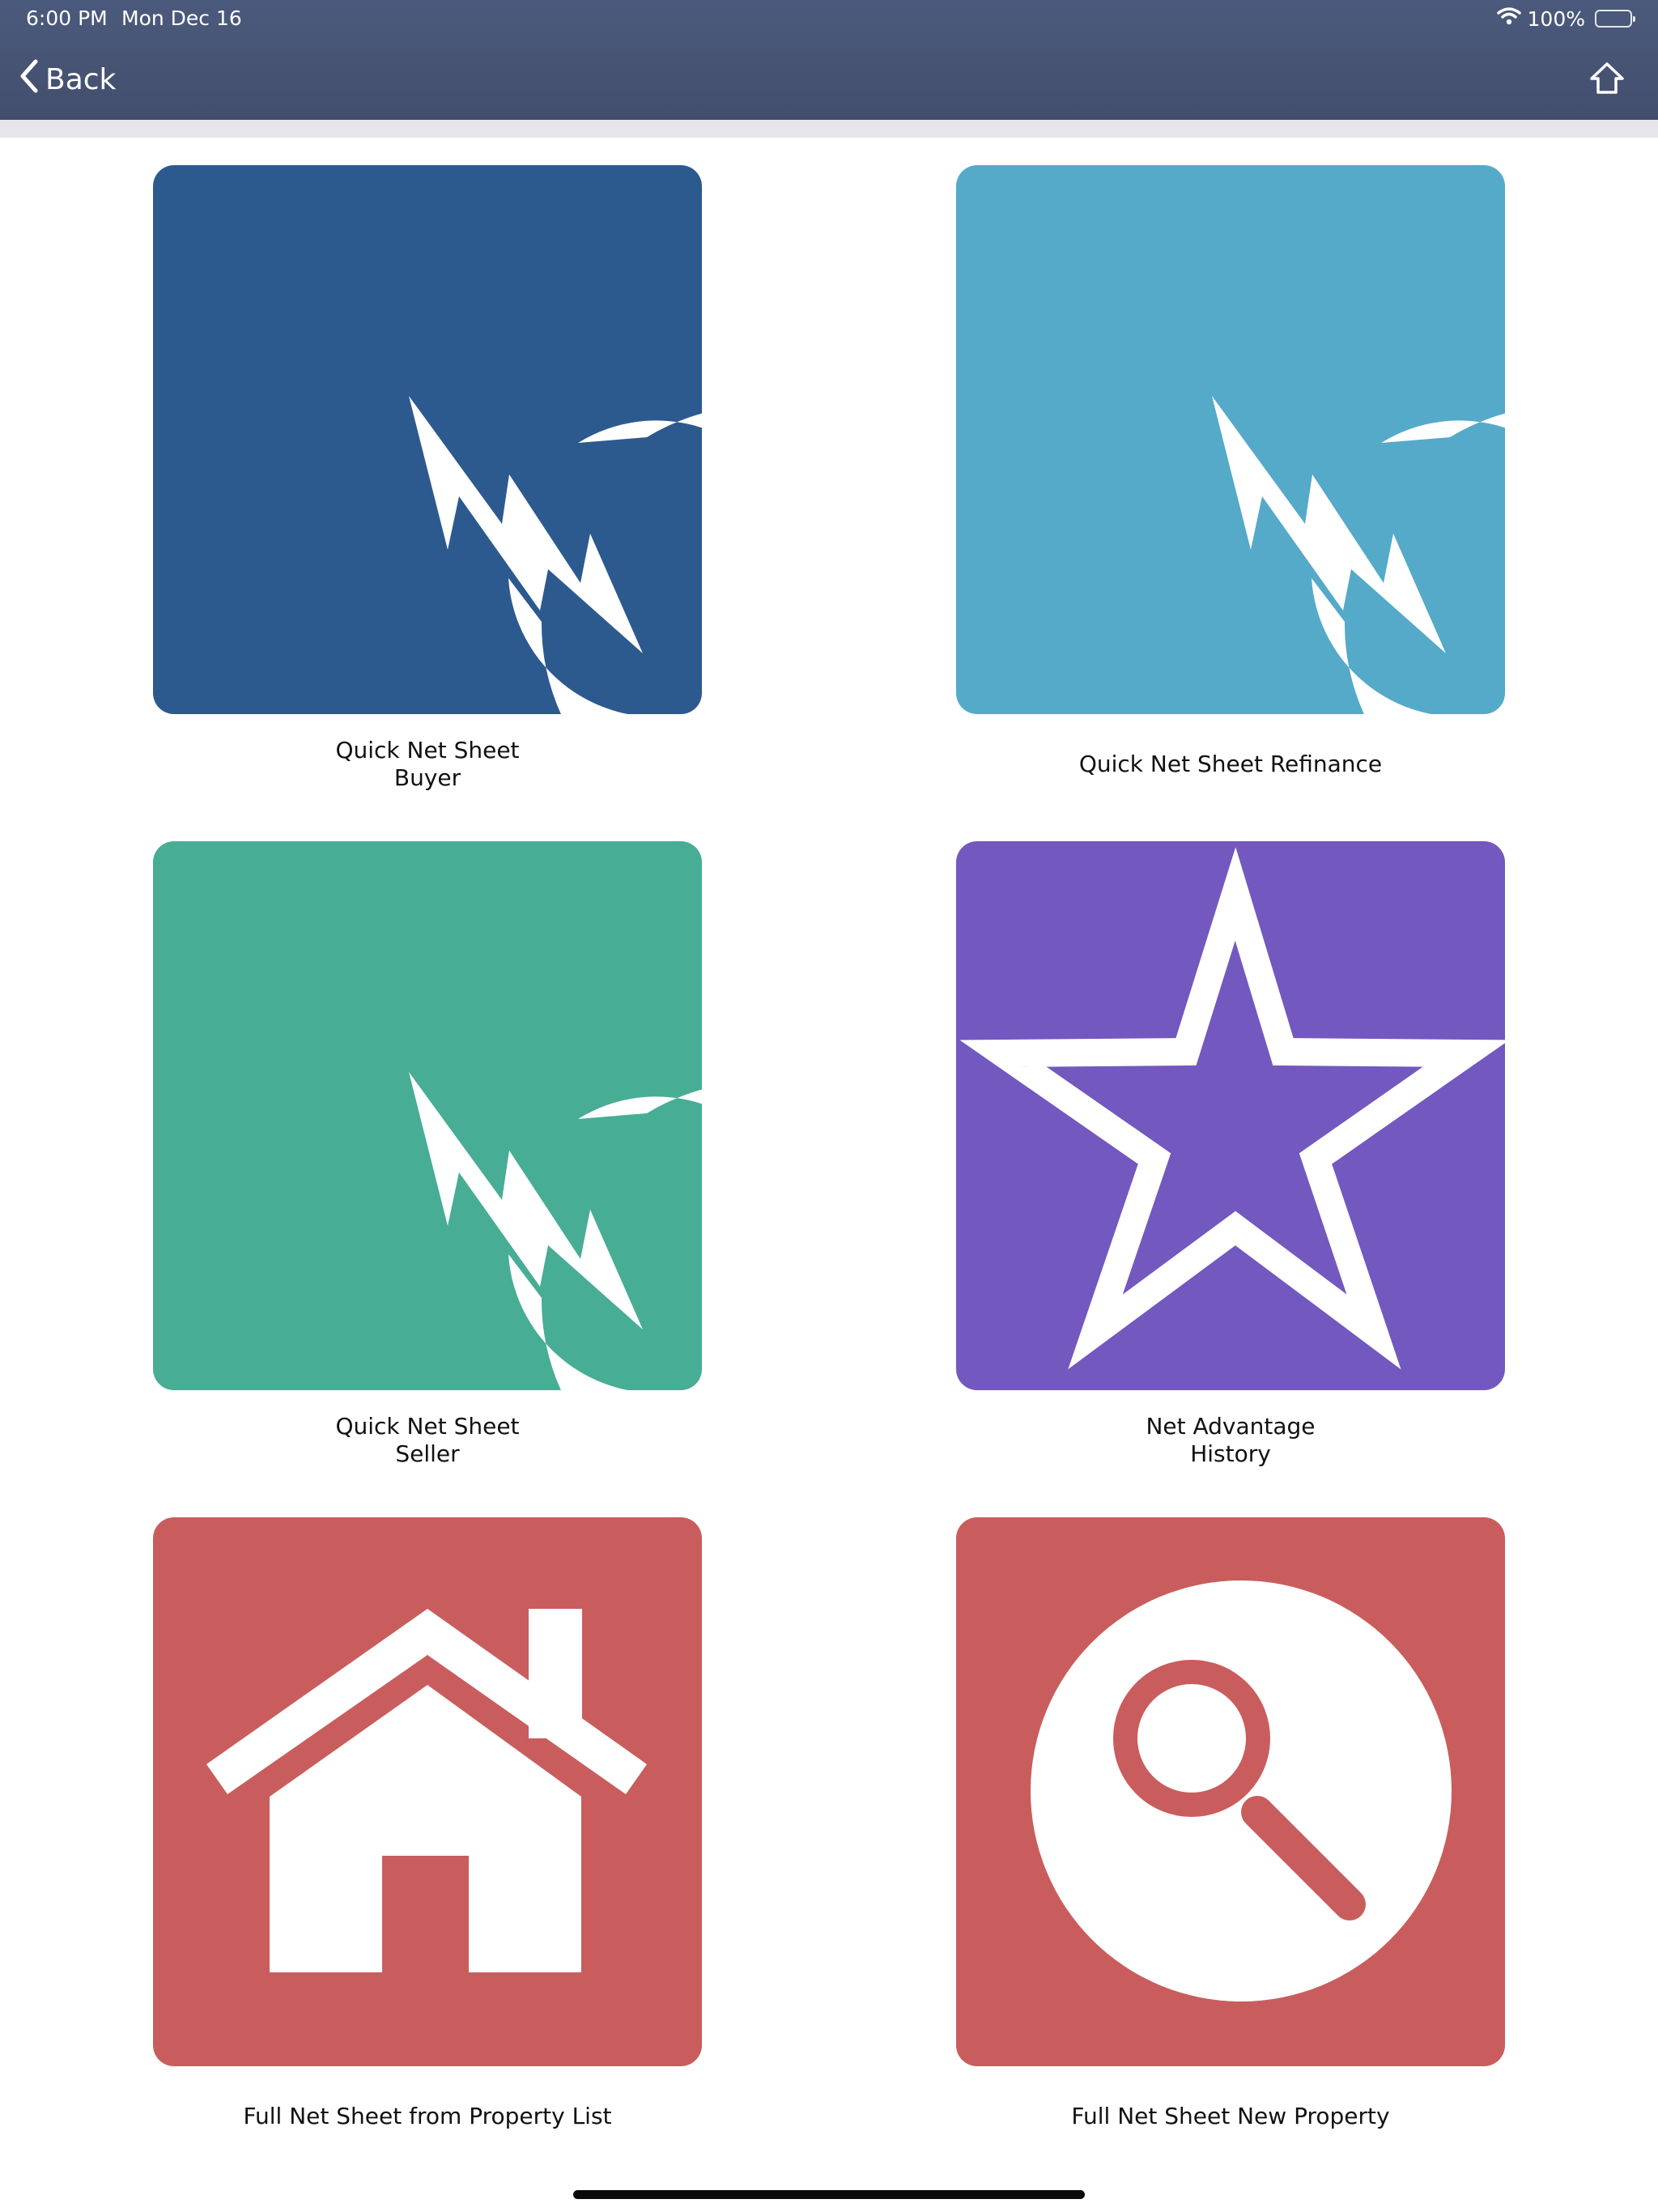 The height and width of the screenshot is (2212, 1658). What do you see at coordinates (829, 129) in the screenshot?
I see `header-divider` at bounding box center [829, 129].